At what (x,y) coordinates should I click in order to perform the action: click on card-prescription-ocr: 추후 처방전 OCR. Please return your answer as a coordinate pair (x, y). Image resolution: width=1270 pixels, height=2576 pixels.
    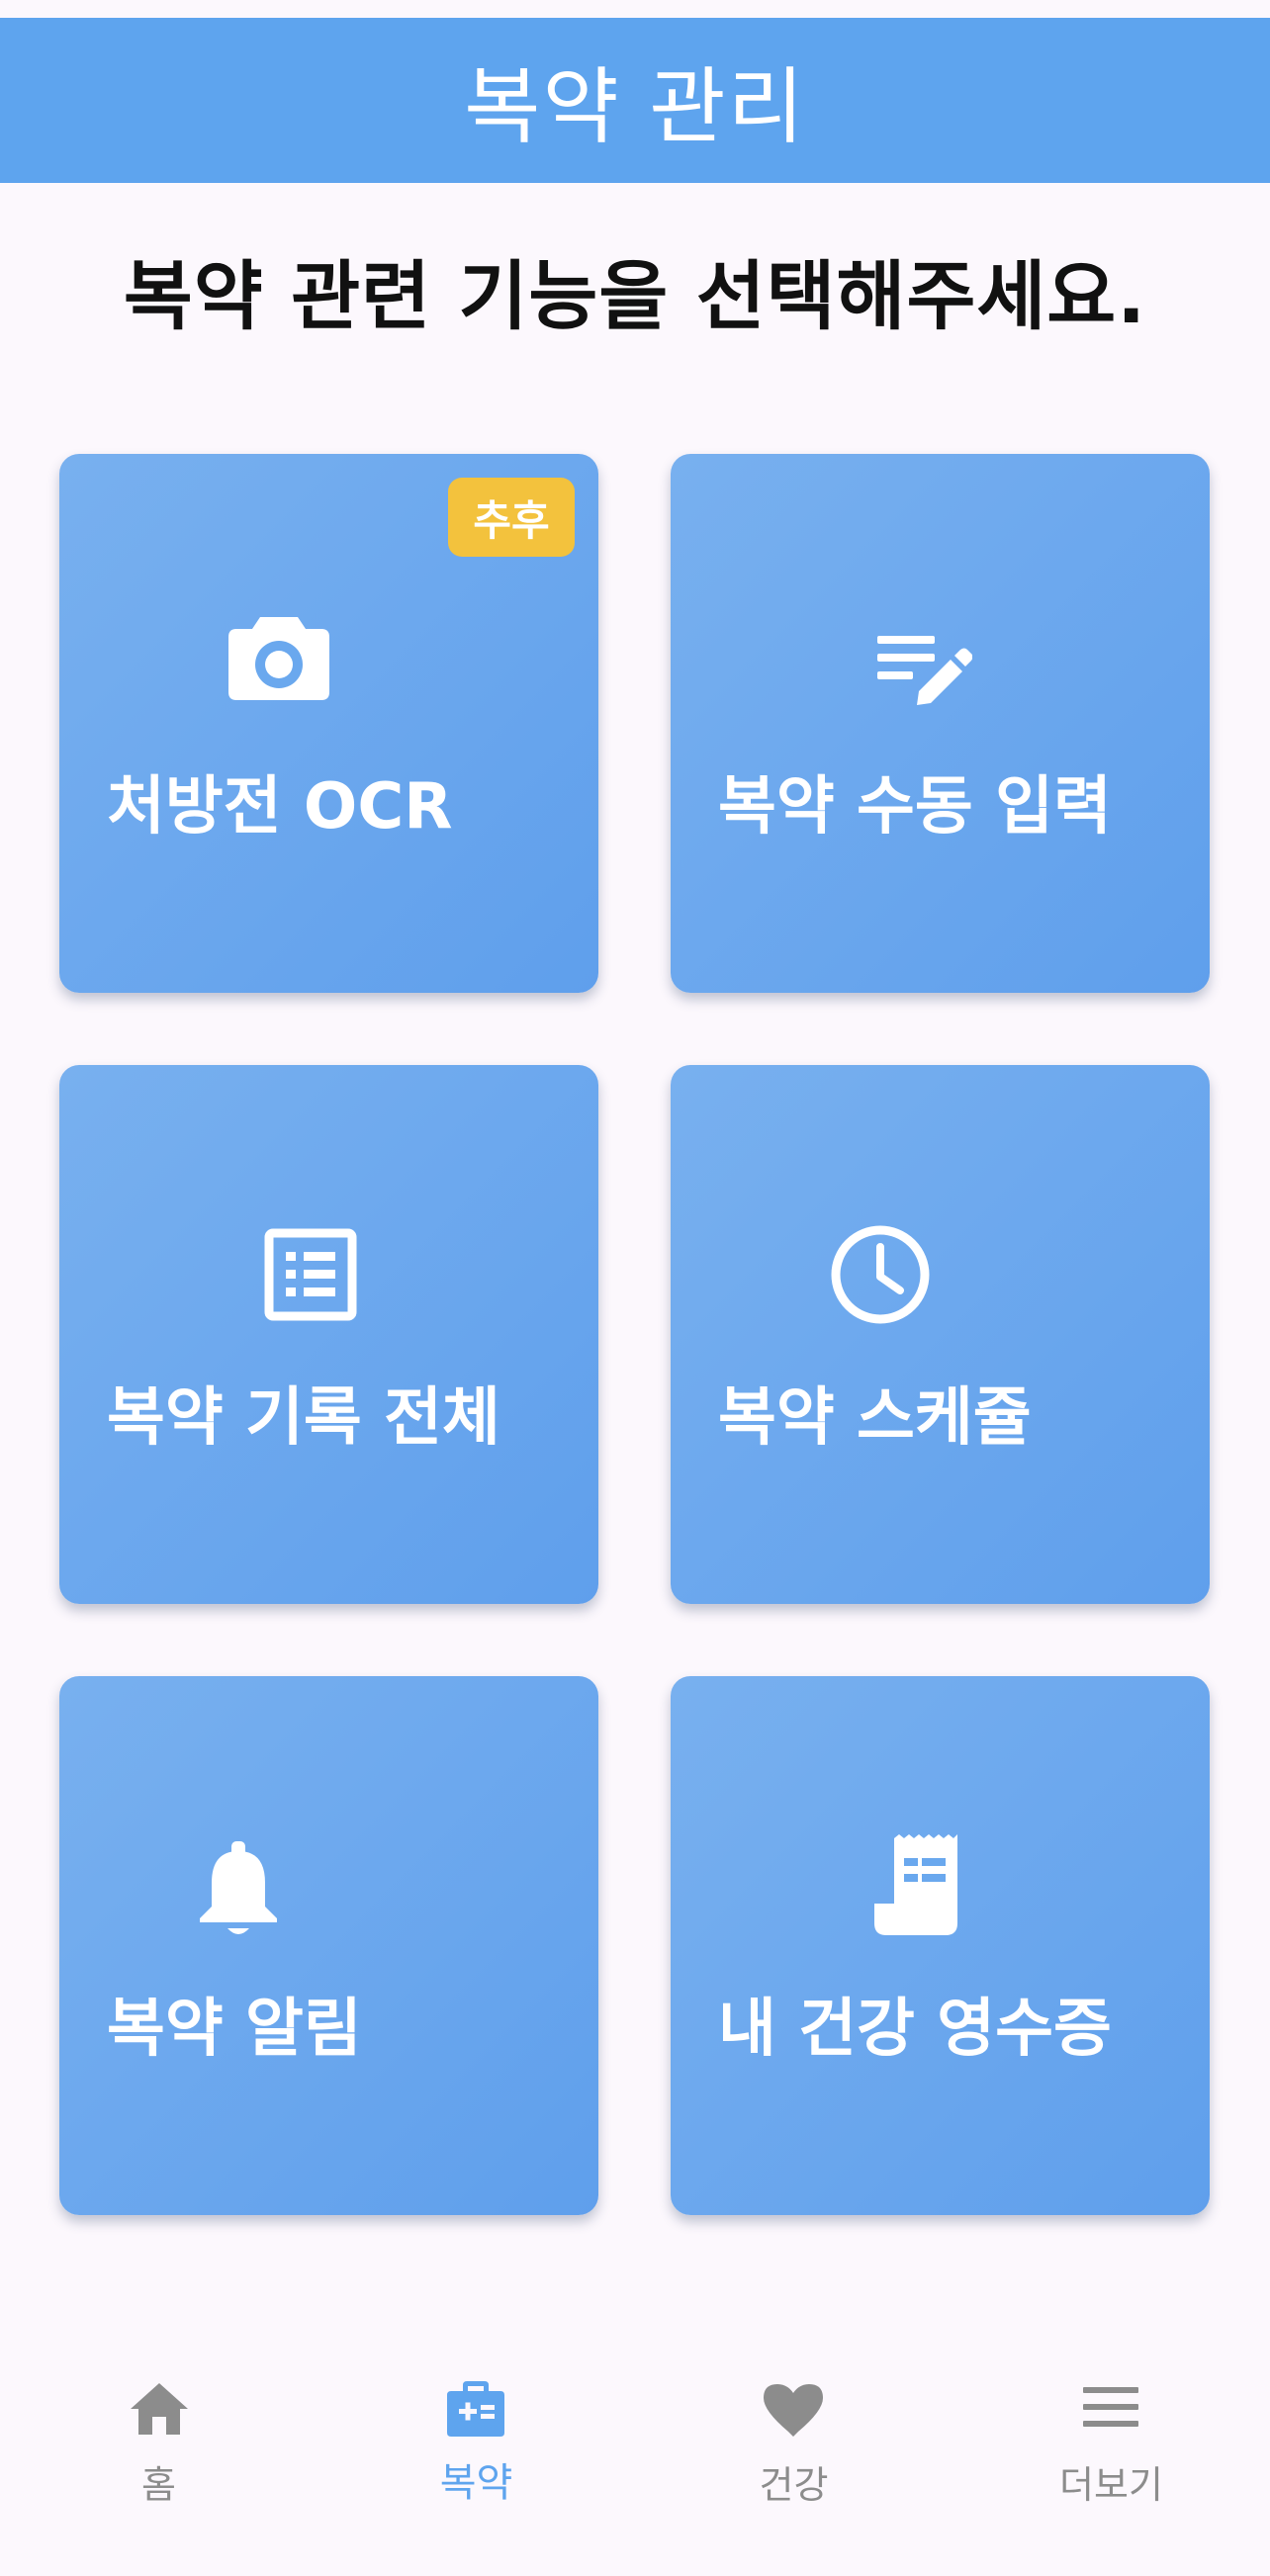
    Looking at the image, I should click on (328, 723).